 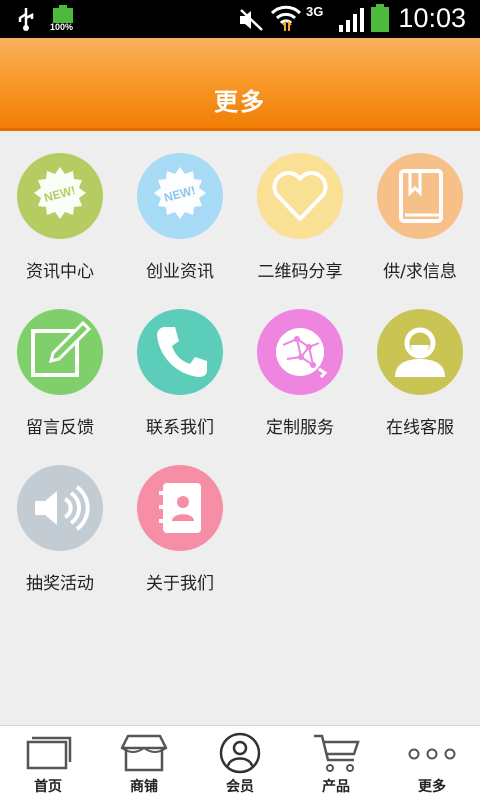 I want to click on status-bar: 100% 3G 10:03, so click(x=240, y=19).